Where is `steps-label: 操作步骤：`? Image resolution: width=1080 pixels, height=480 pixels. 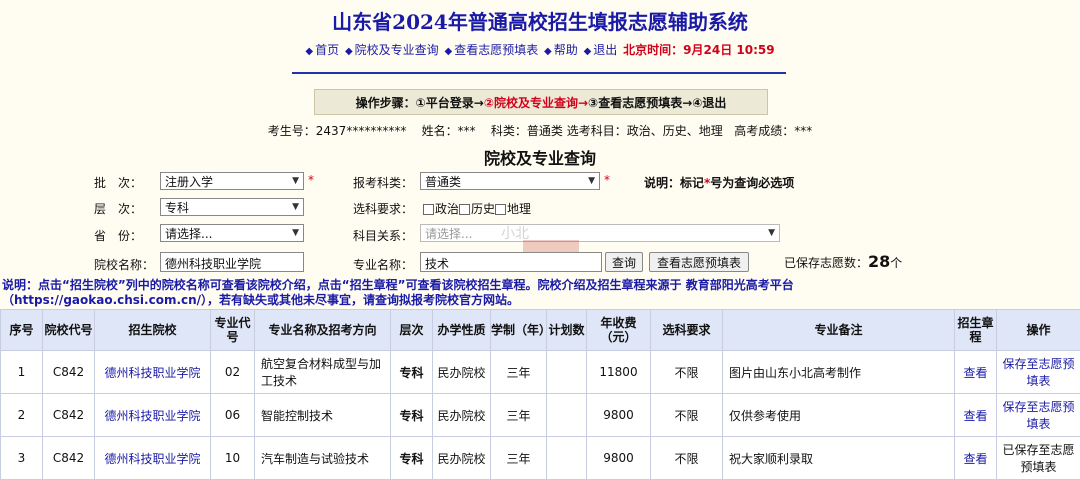 steps-label: 操作步骤： is located at coordinates (386, 102).